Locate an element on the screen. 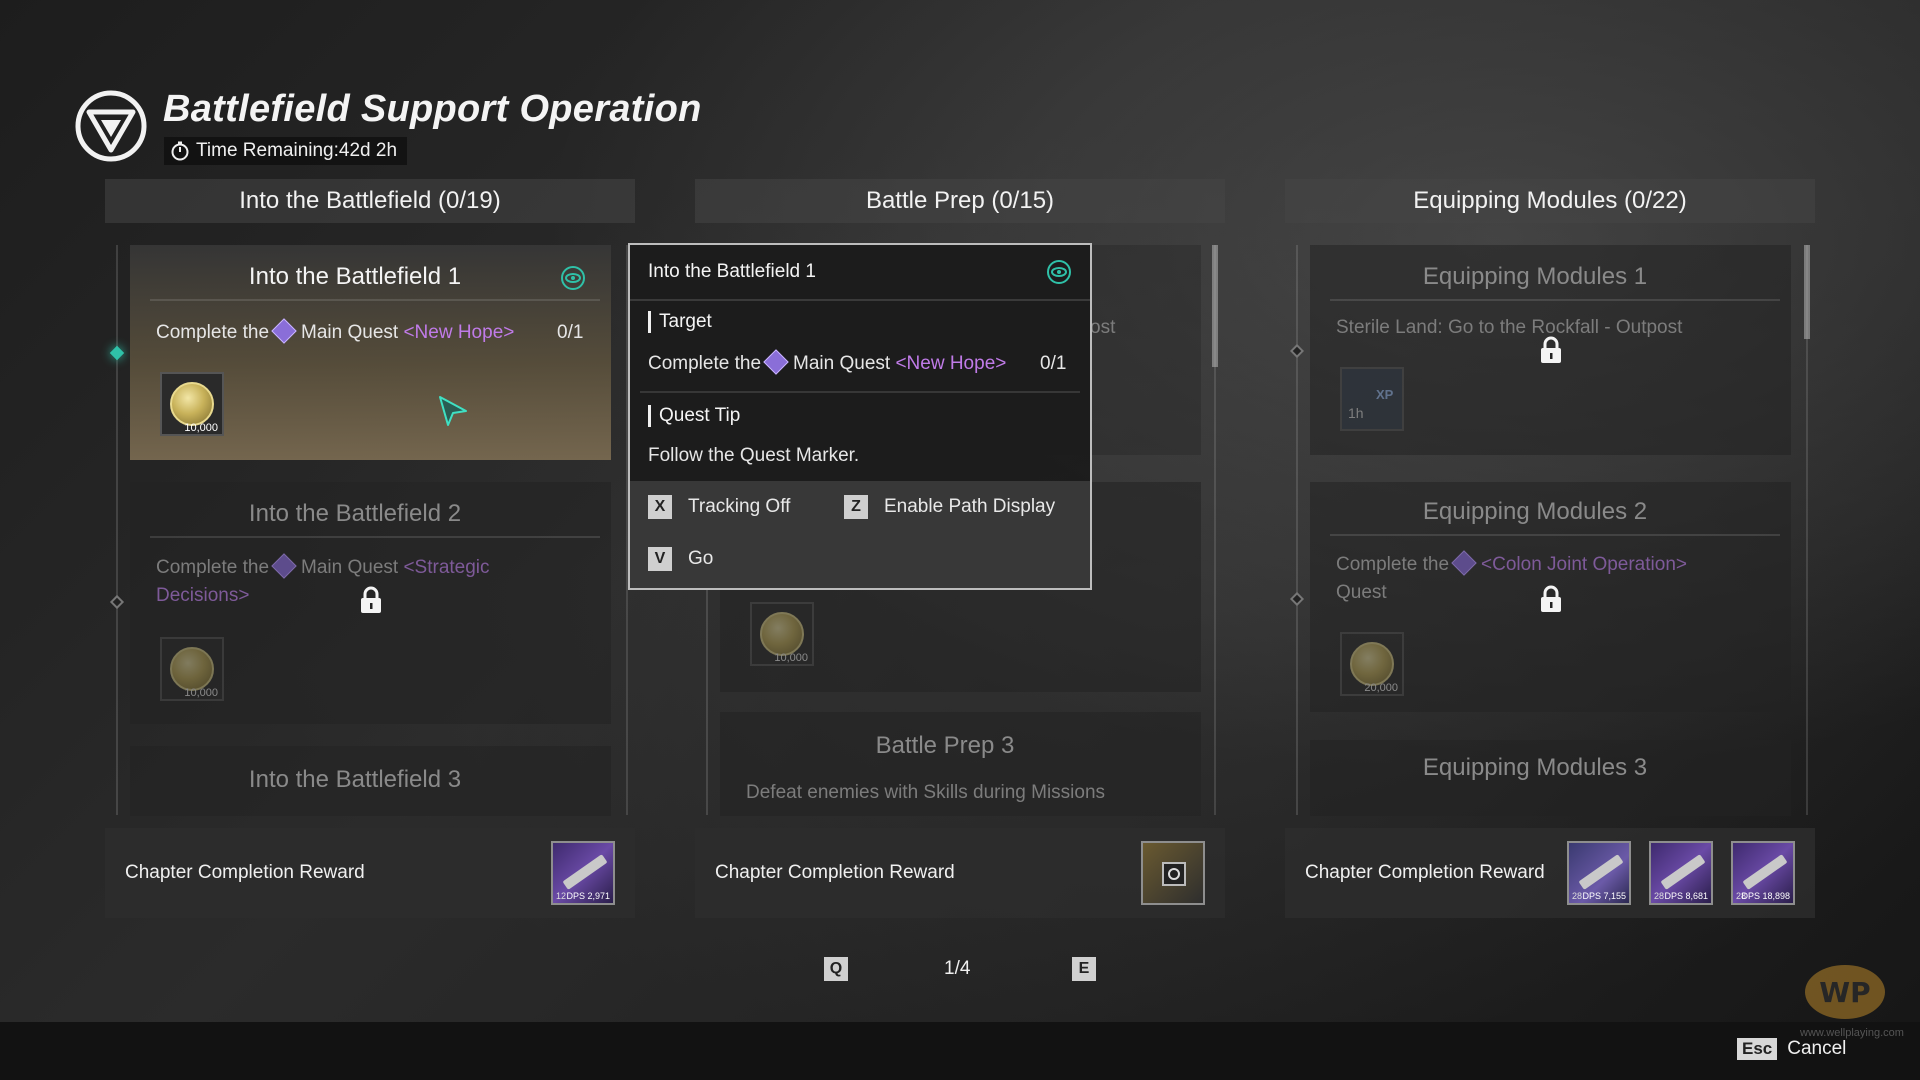 This screenshot has width=1920, height=1080. weapon-dps: DPS 2,971 is located at coordinates (588, 896).